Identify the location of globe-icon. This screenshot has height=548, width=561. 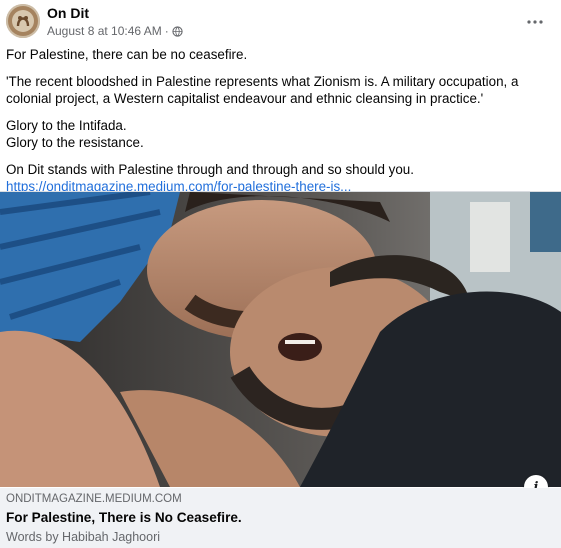
(177, 31).